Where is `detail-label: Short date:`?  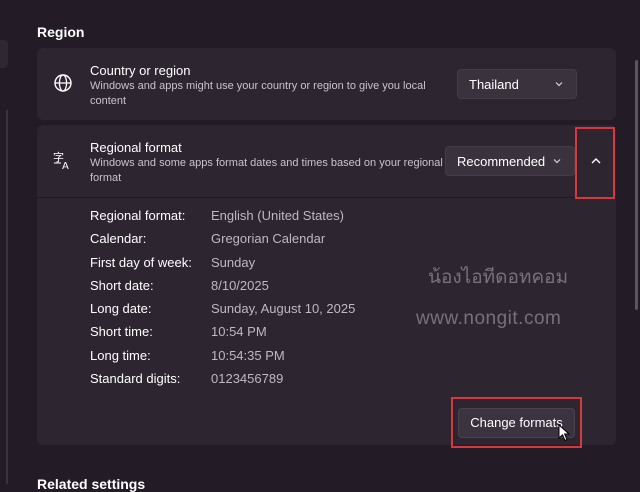 detail-label: Short date: is located at coordinates (122, 285).